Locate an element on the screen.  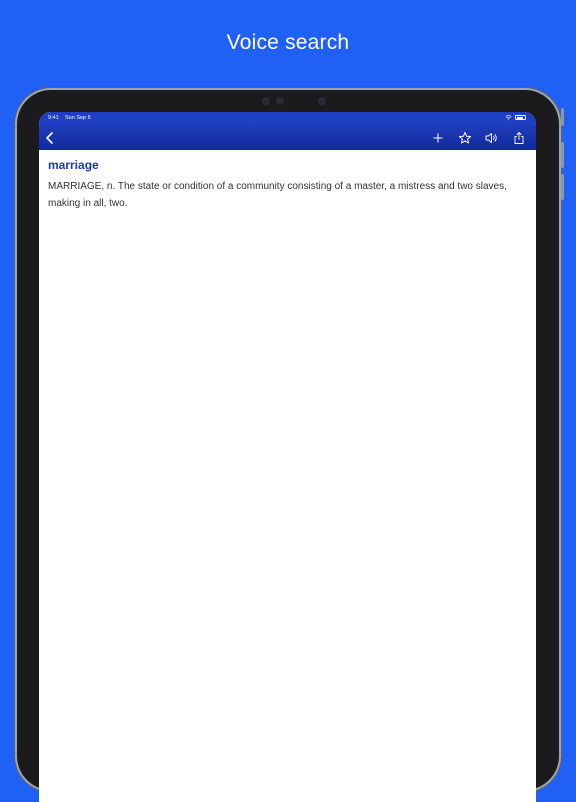
camera-sensor-bar is located at coordinates (307, 101).